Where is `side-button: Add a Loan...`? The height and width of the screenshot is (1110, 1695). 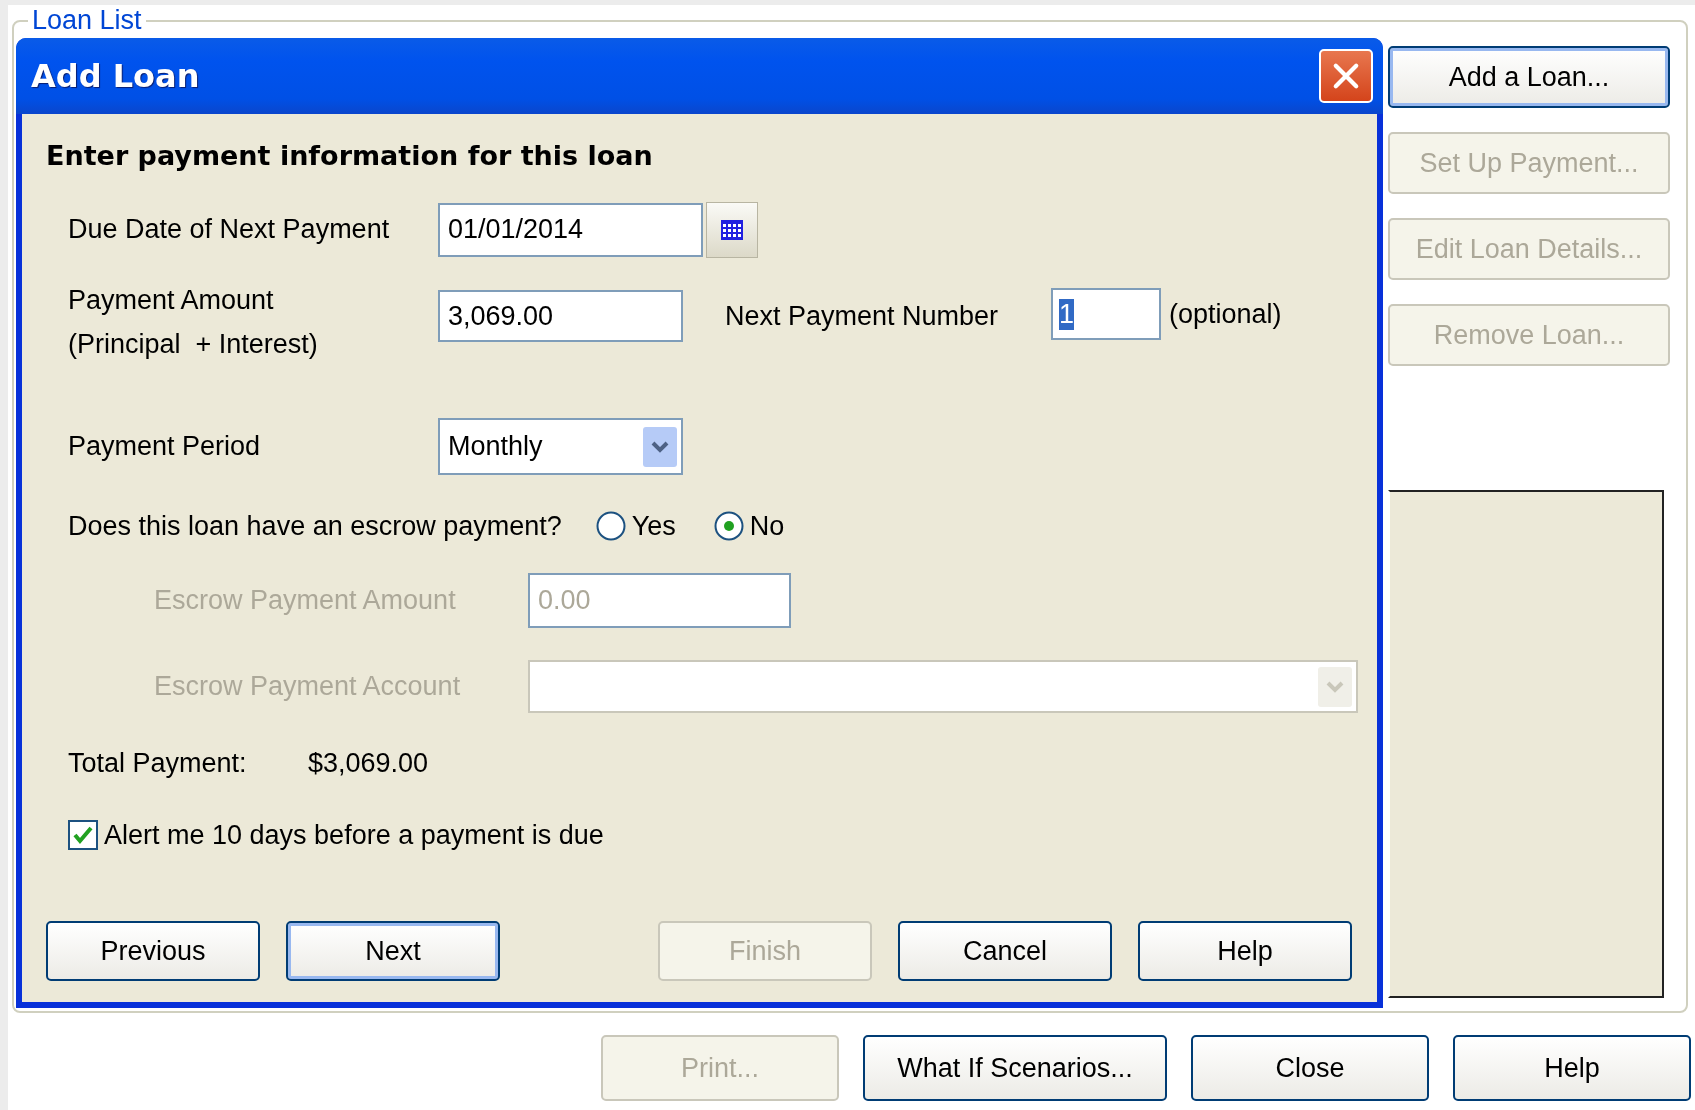 side-button: Add a Loan... is located at coordinates (1529, 77).